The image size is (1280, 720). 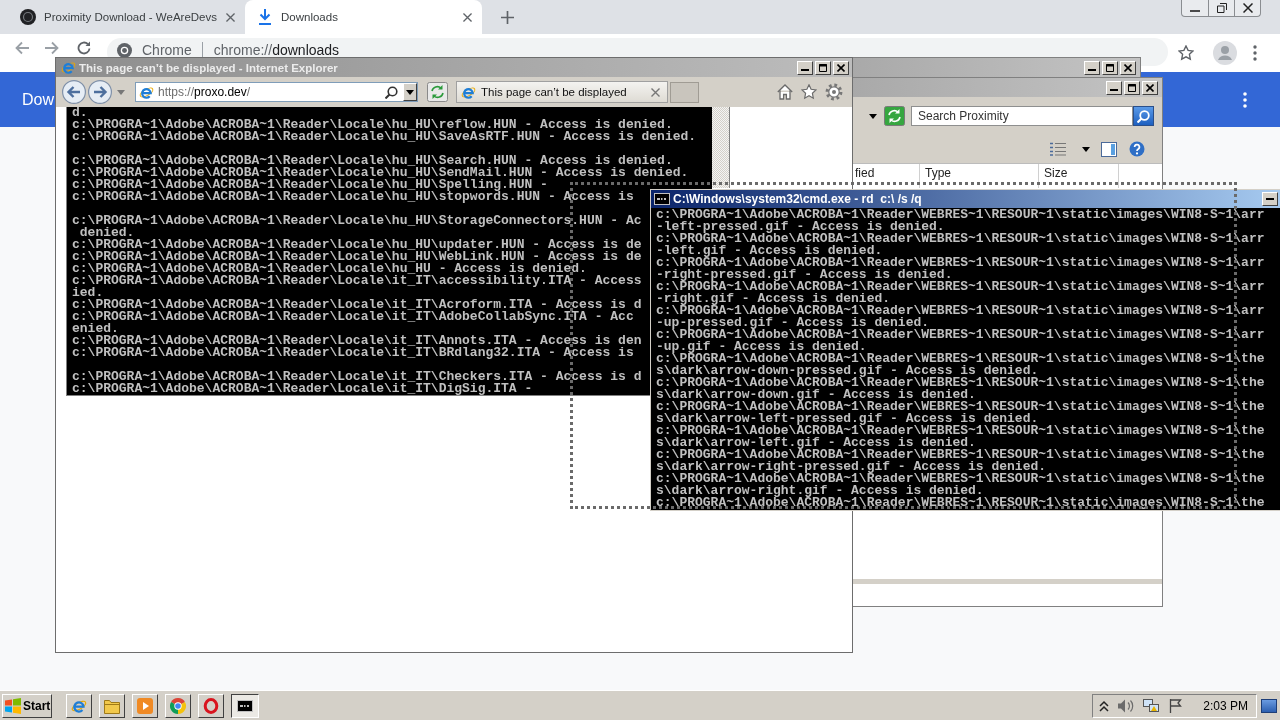 What do you see at coordinates (84, 48) in the screenshot?
I see `reload-icon` at bounding box center [84, 48].